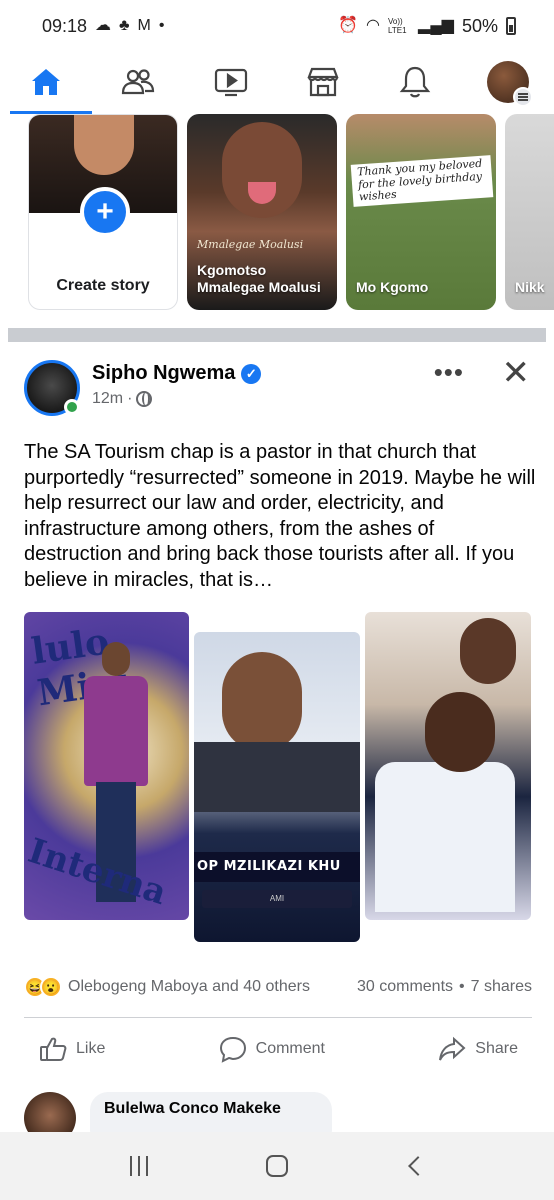 This screenshot has height=1200, width=554. I want to click on home-icon, so click(46, 82).